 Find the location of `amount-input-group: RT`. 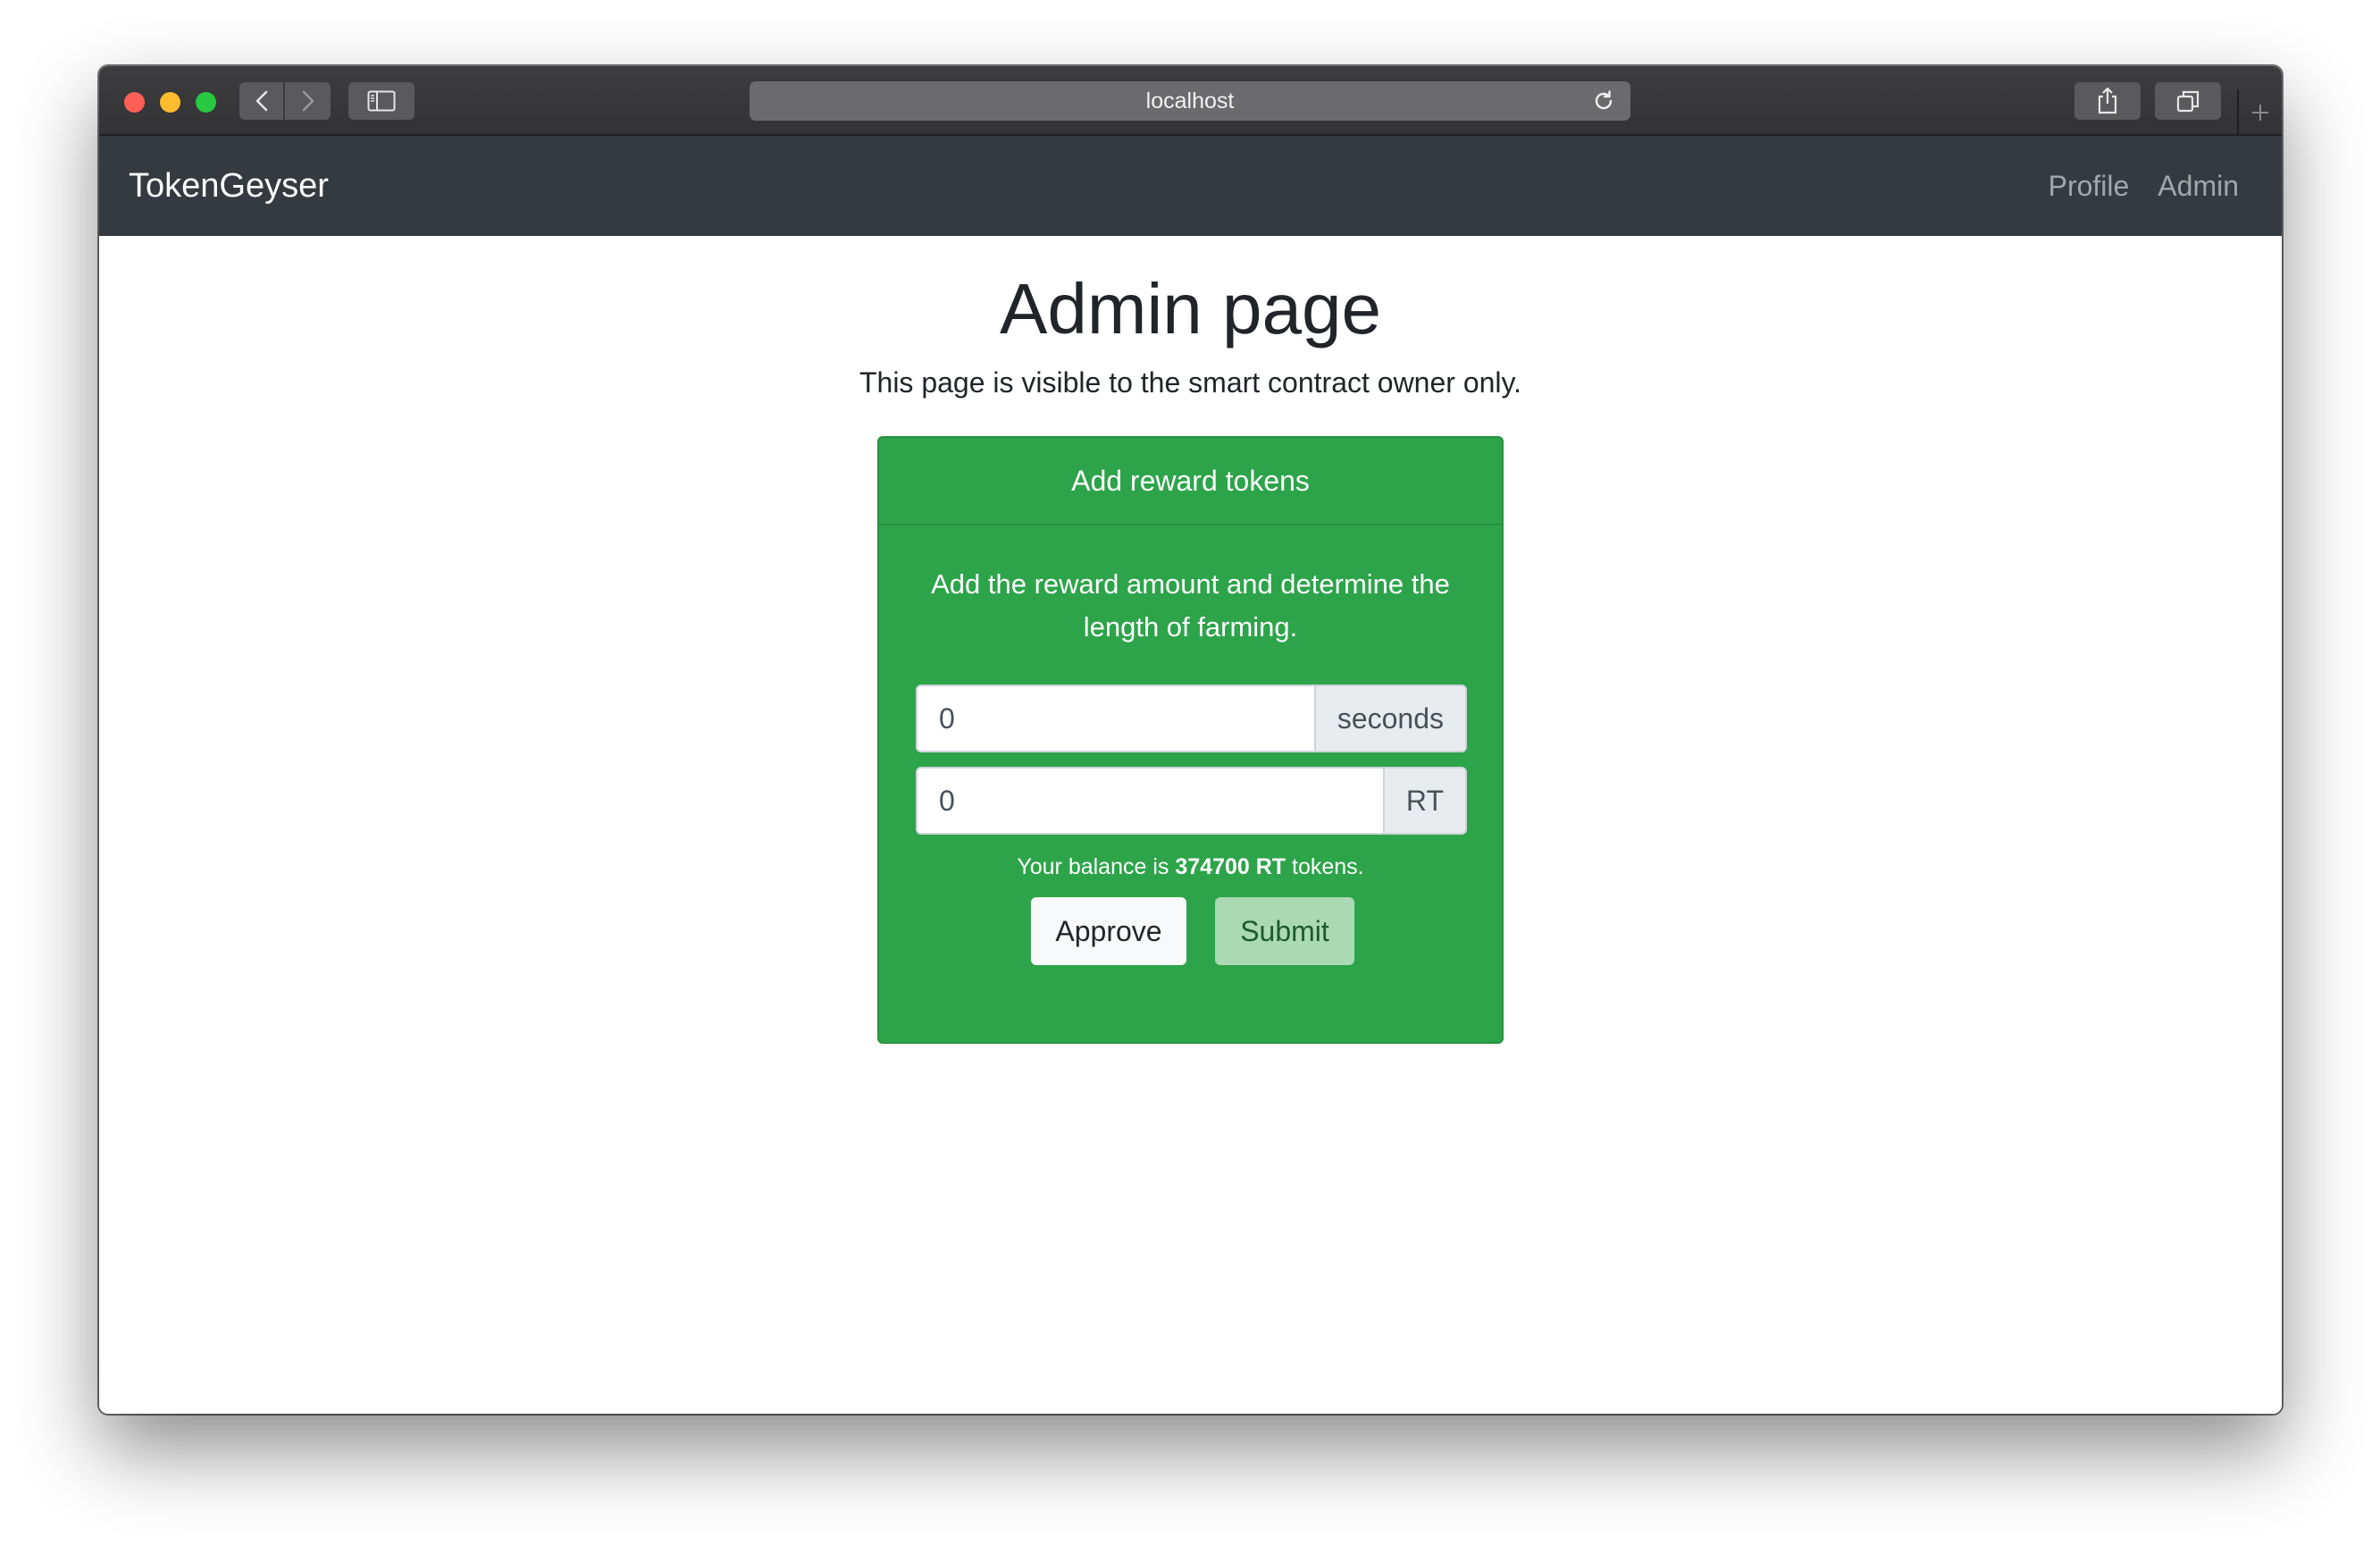

amount-input-group: RT is located at coordinates (1191, 801).